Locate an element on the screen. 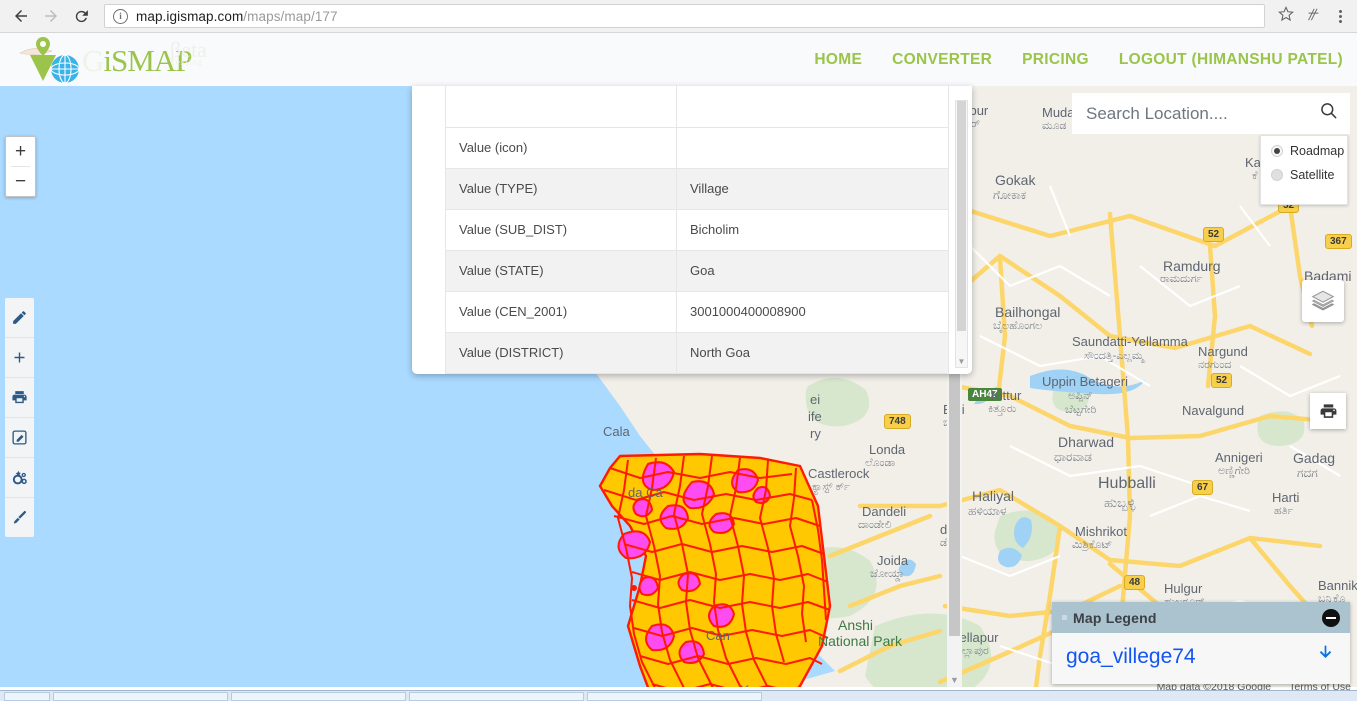  search-icon is located at coordinates (1328, 113).